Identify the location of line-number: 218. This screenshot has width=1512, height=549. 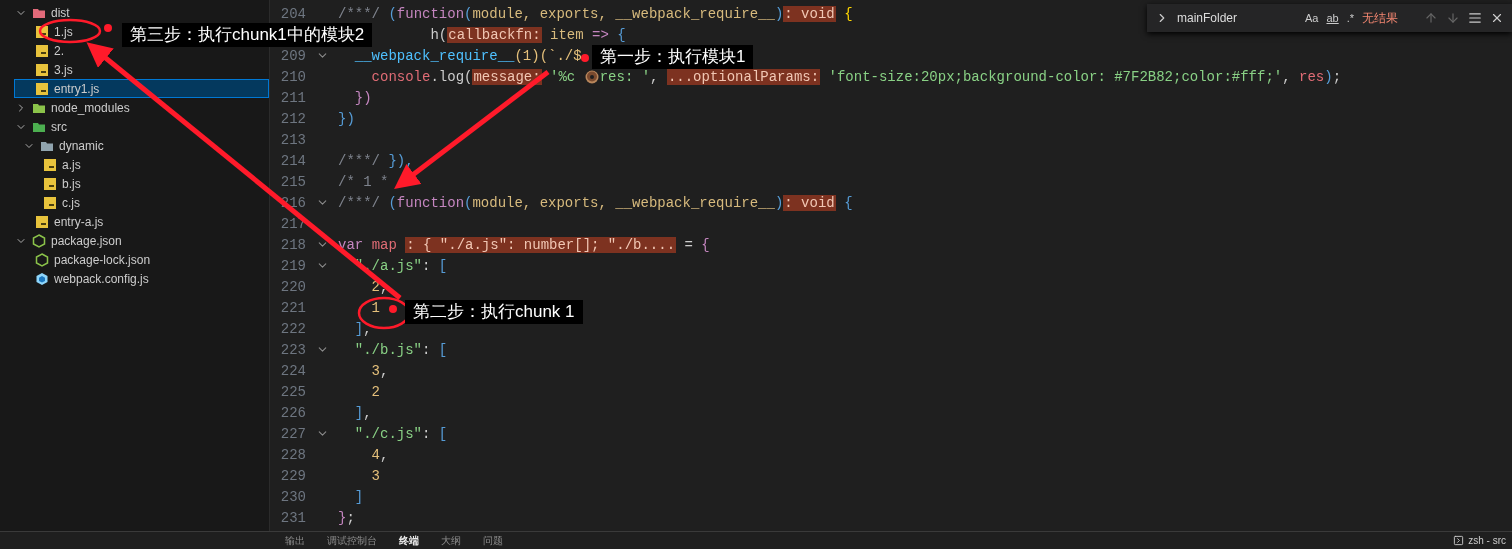
(292, 244).